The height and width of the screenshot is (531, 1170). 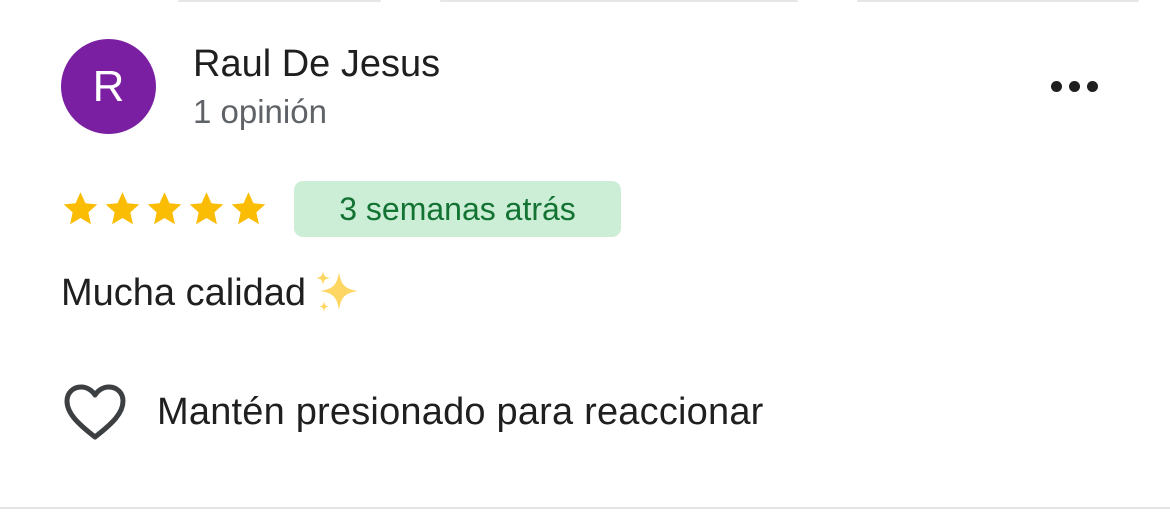 What do you see at coordinates (457, 209) in the screenshot?
I see `time-ago-badge: 3 semanas atrás` at bounding box center [457, 209].